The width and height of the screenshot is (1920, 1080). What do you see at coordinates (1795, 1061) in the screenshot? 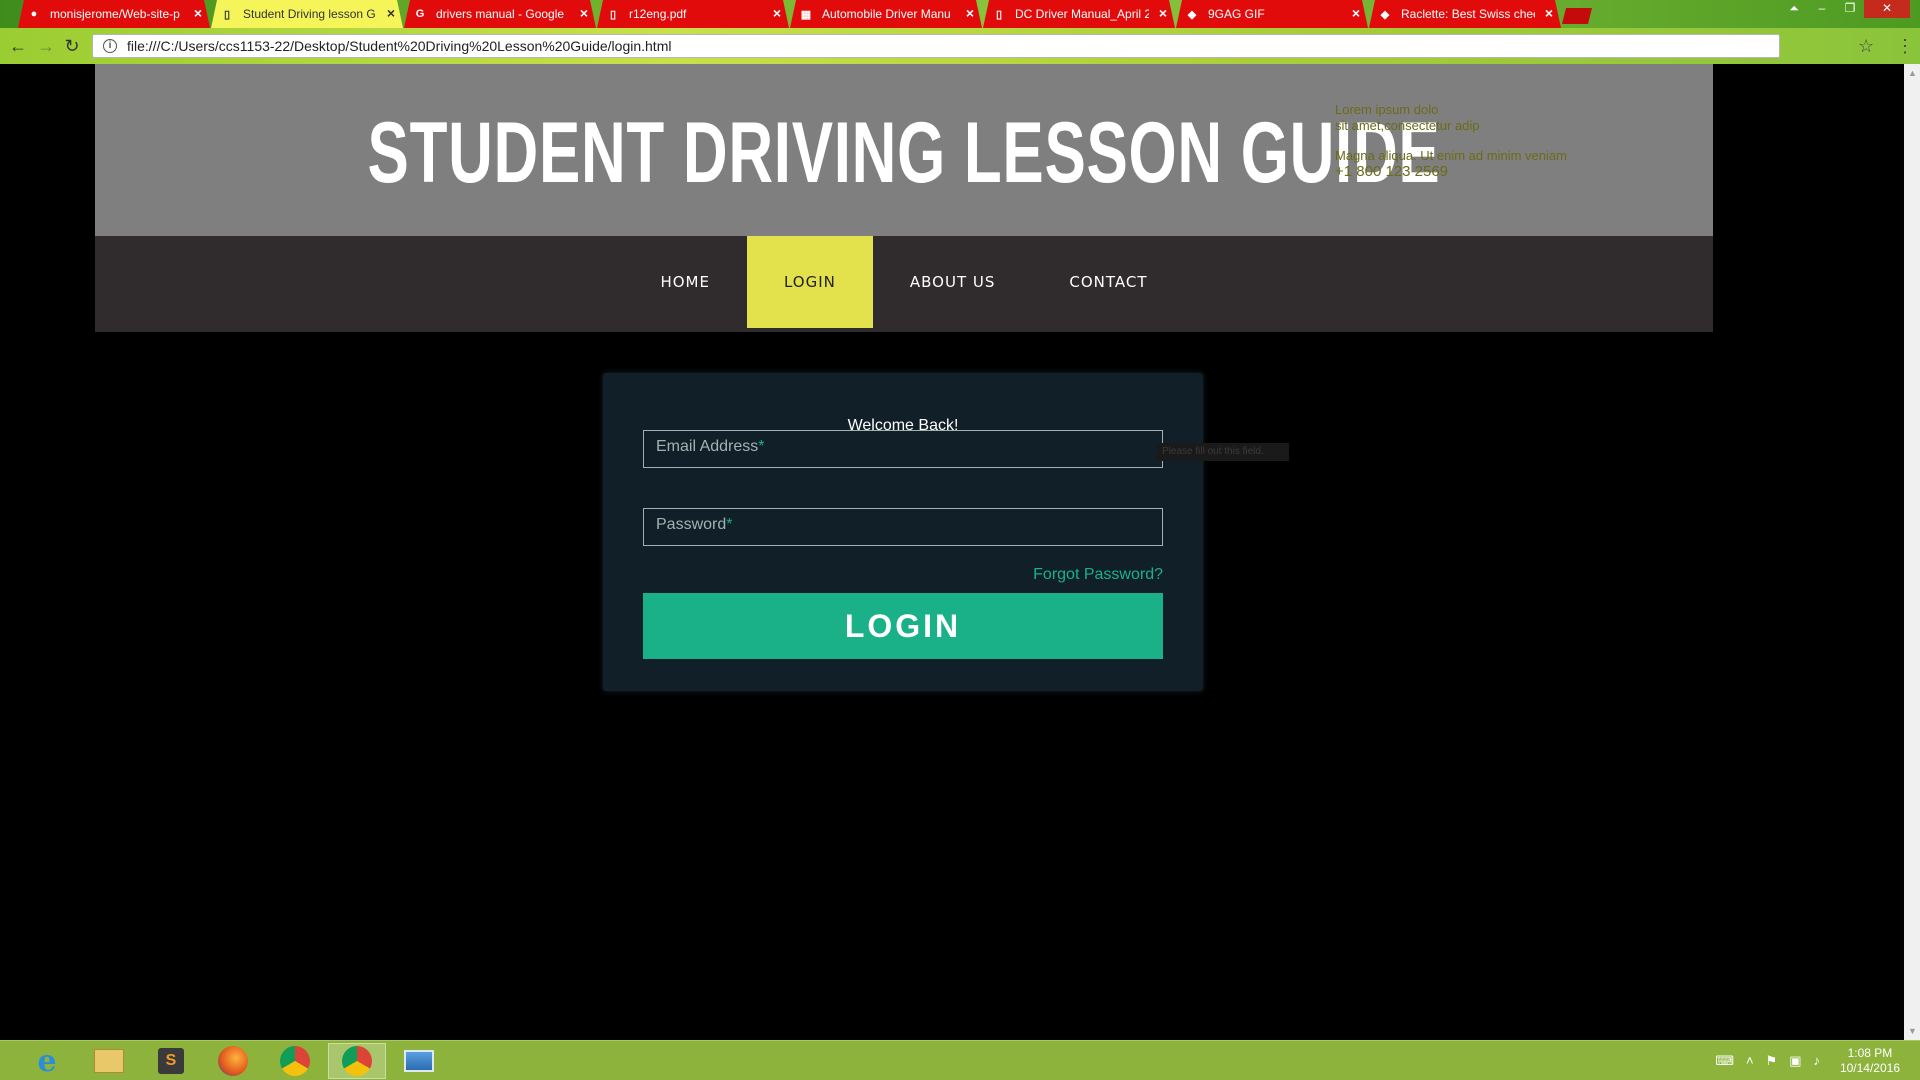
I see `network-icon: ▣` at bounding box center [1795, 1061].